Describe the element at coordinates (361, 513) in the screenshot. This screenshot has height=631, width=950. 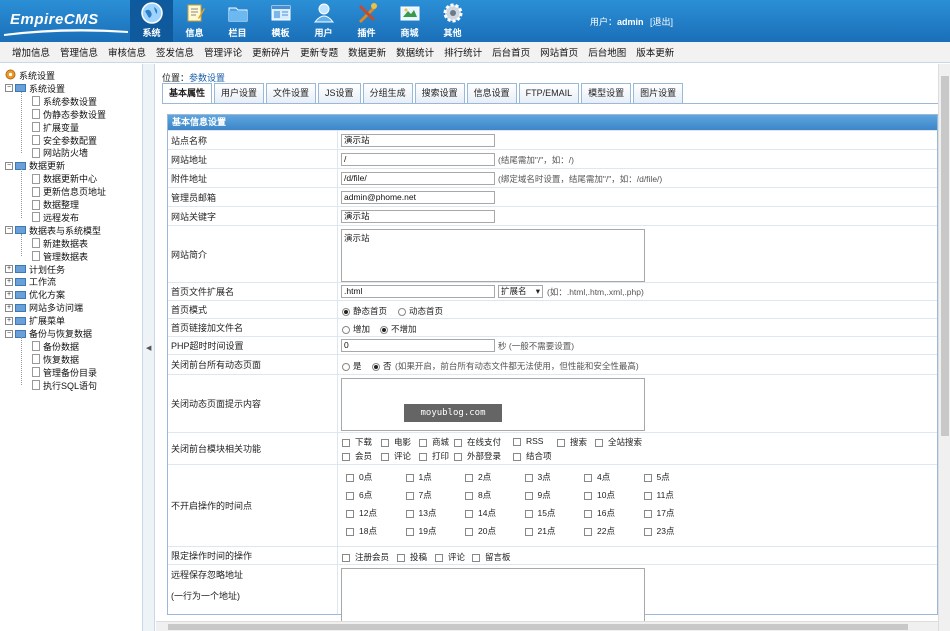
I see `hour-checkbox: 12点` at that location.